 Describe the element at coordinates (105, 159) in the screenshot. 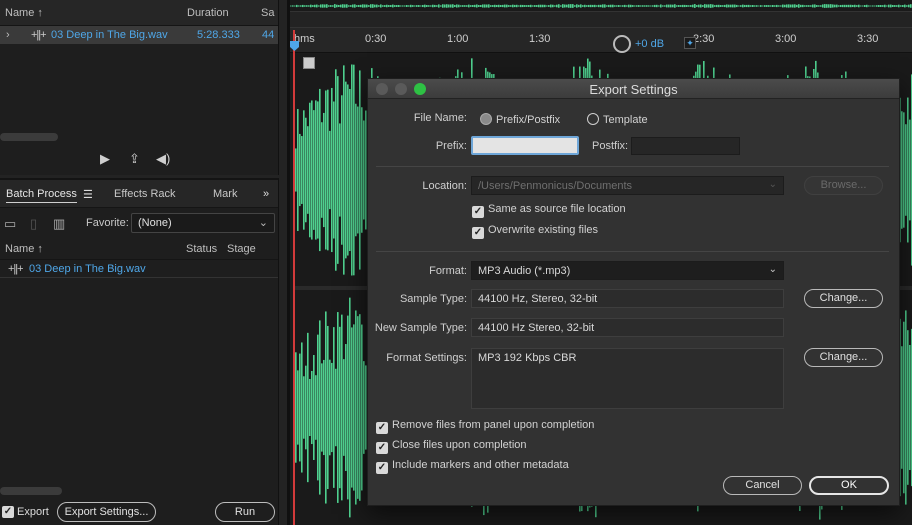

I see `play-icon: ▶` at that location.